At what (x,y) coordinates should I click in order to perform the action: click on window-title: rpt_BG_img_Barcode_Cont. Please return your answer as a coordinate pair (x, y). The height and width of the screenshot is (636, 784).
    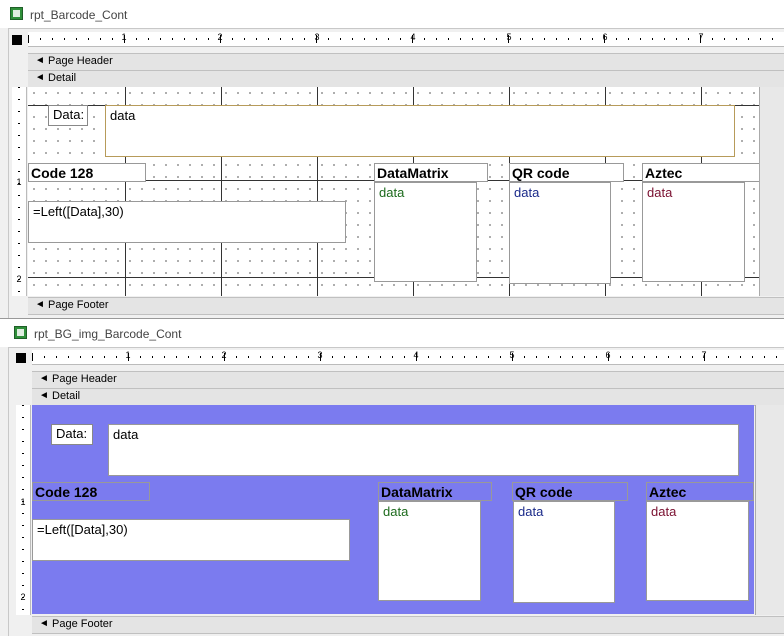
    Looking at the image, I should click on (108, 334).